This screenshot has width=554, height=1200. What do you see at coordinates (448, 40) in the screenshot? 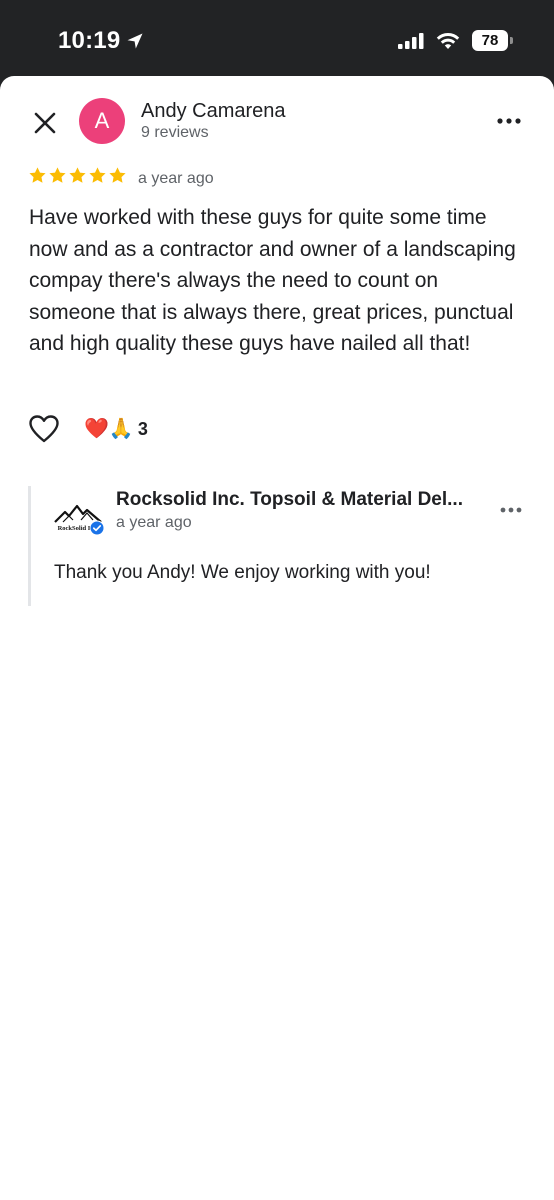
I see `wifi-icon` at bounding box center [448, 40].